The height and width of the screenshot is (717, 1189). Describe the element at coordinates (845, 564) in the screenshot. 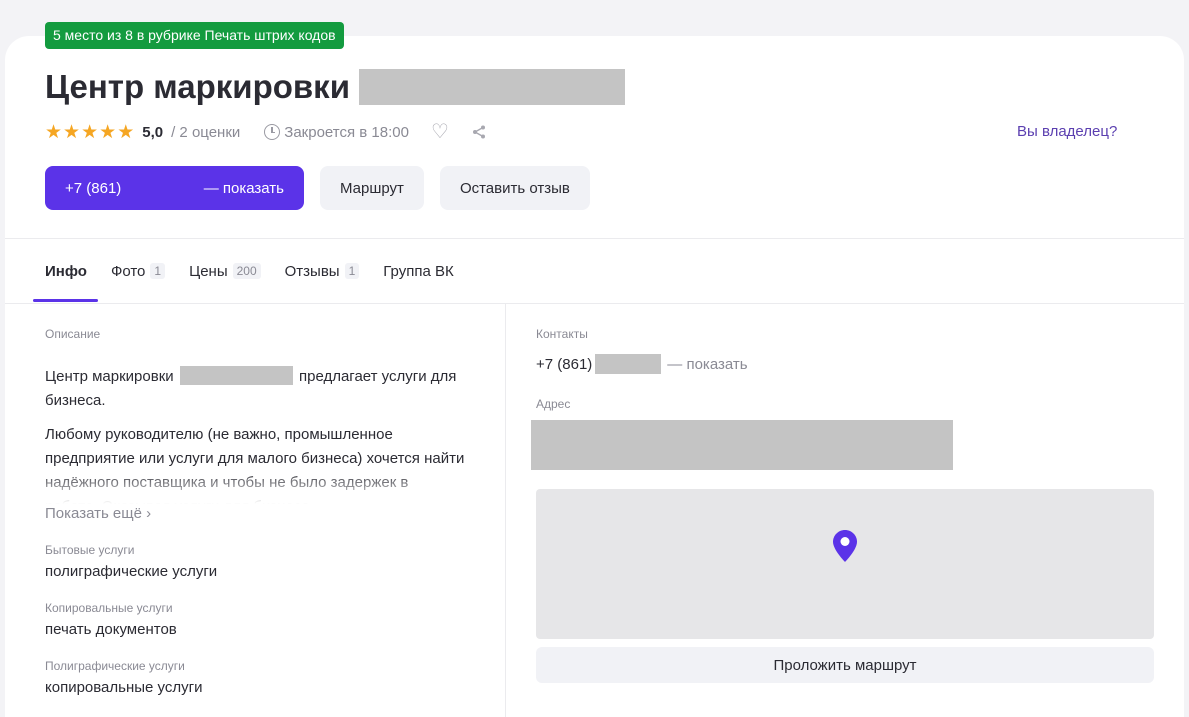

I see `map-view` at that location.